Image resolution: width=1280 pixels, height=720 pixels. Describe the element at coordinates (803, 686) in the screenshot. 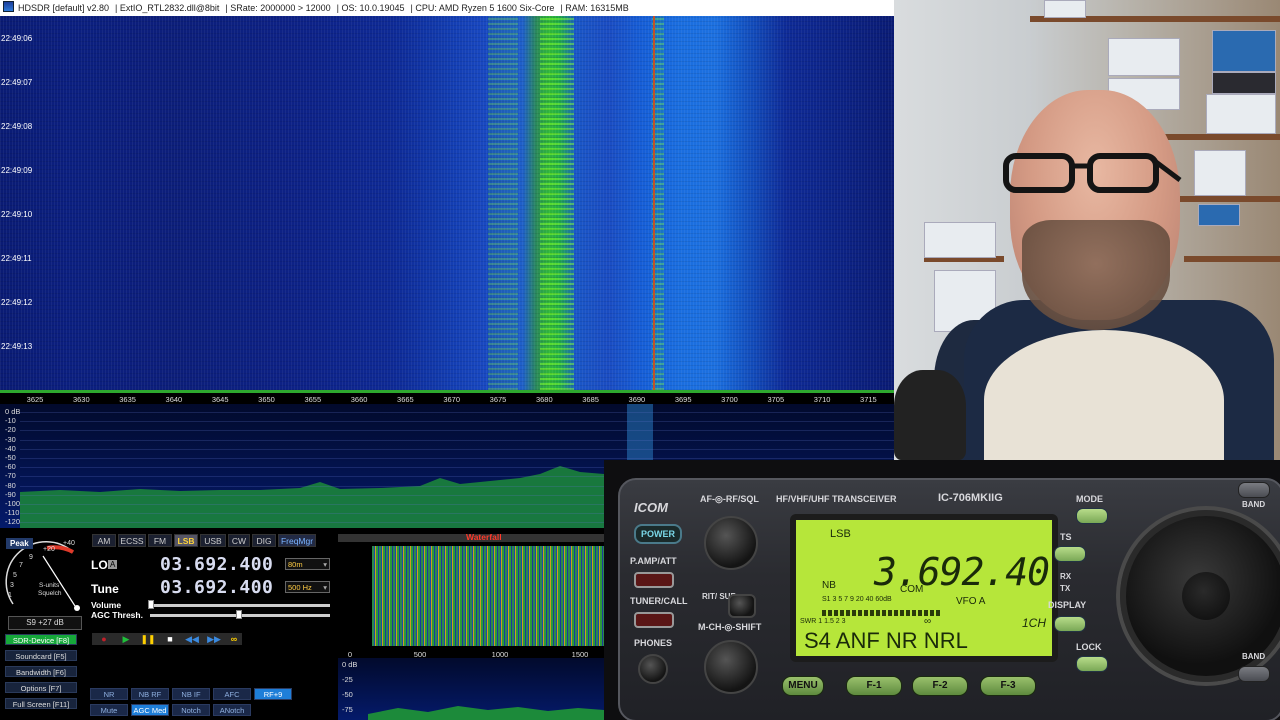

I see `menu-button: MENU` at that location.